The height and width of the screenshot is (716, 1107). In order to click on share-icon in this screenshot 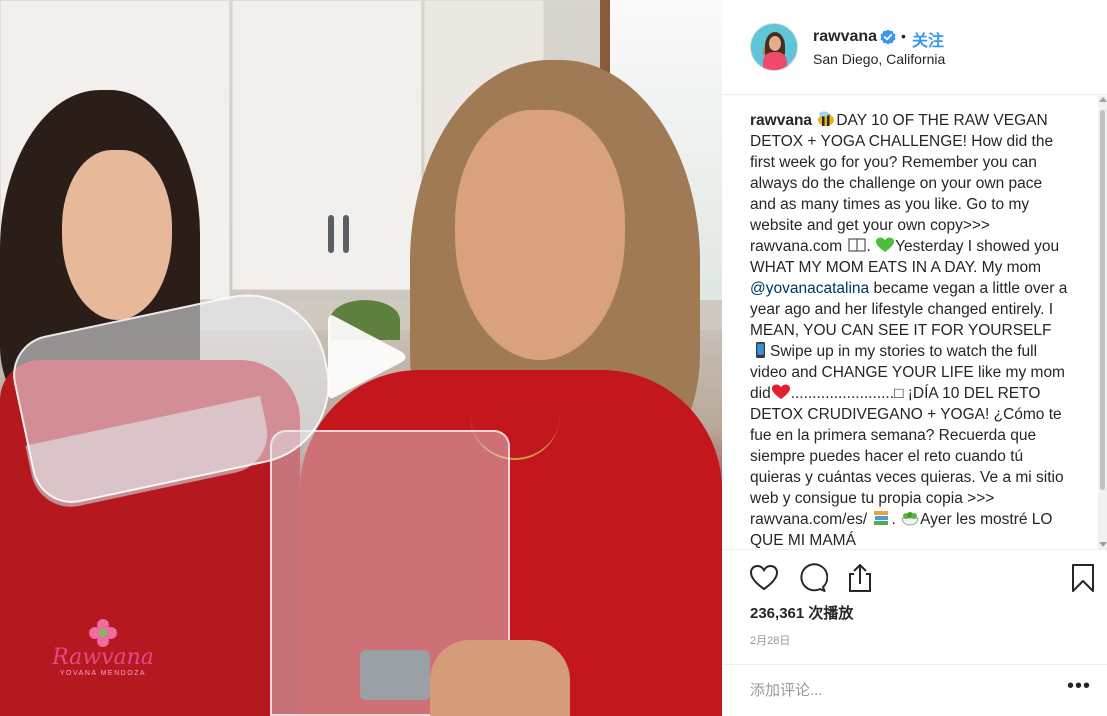, I will do `click(860, 578)`.